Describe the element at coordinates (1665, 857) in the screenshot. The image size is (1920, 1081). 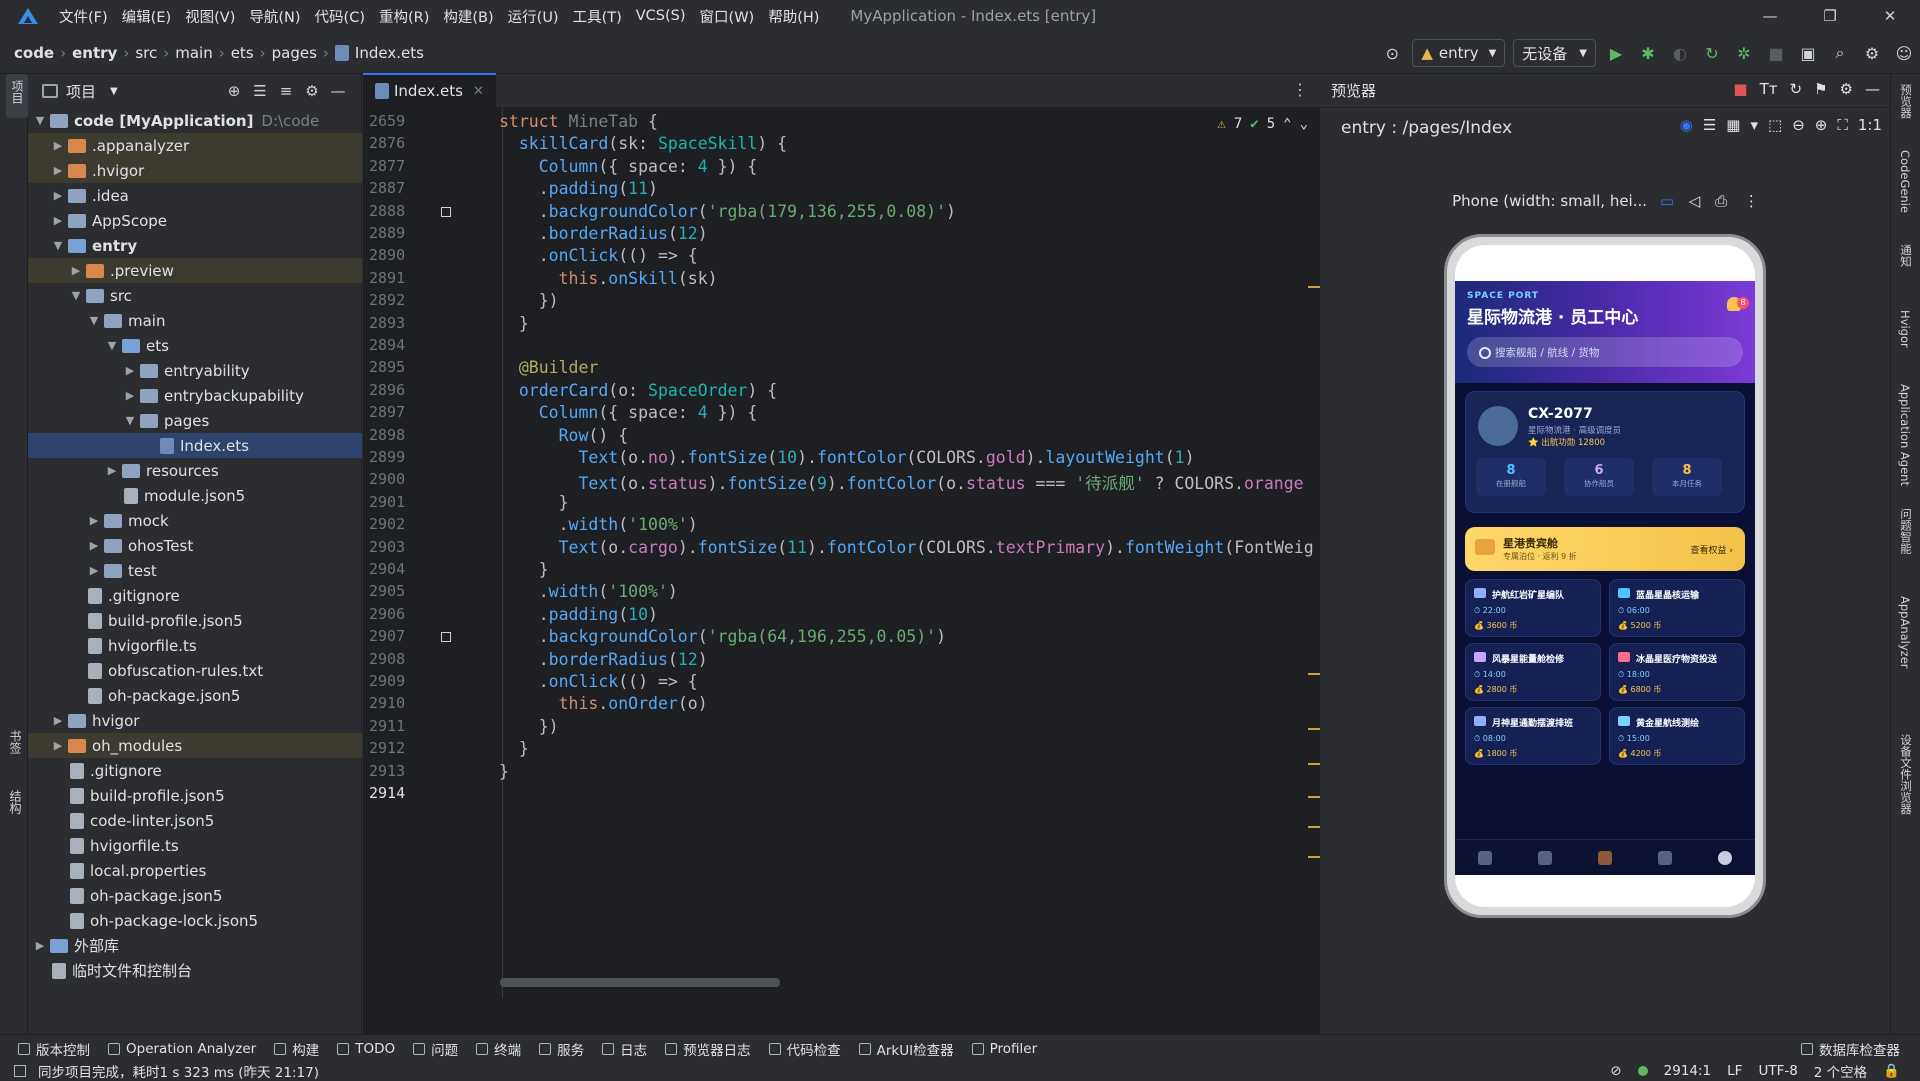
I see `planet-icon` at that location.